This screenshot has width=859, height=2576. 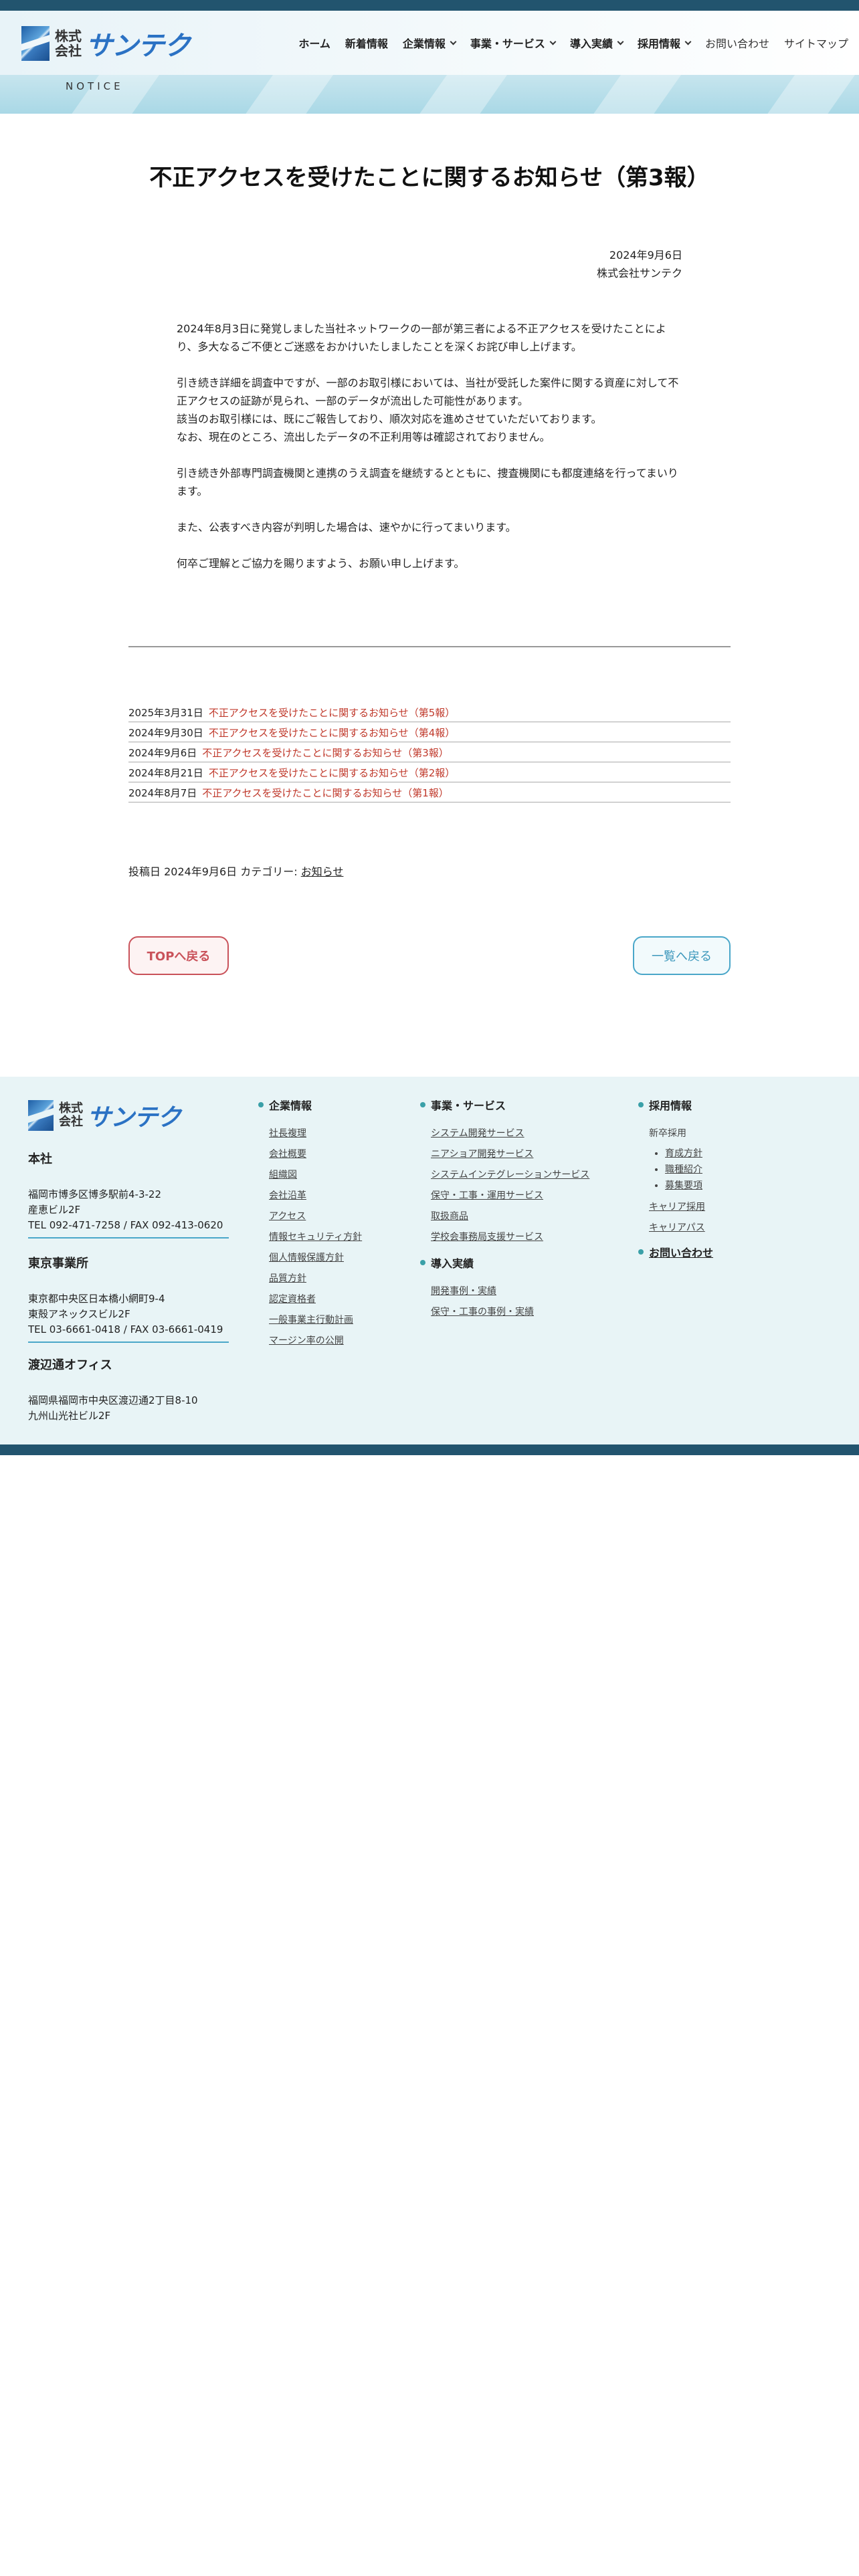 I want to click on new-grad-label: 新卒採用, so click(x=667, y=1133).